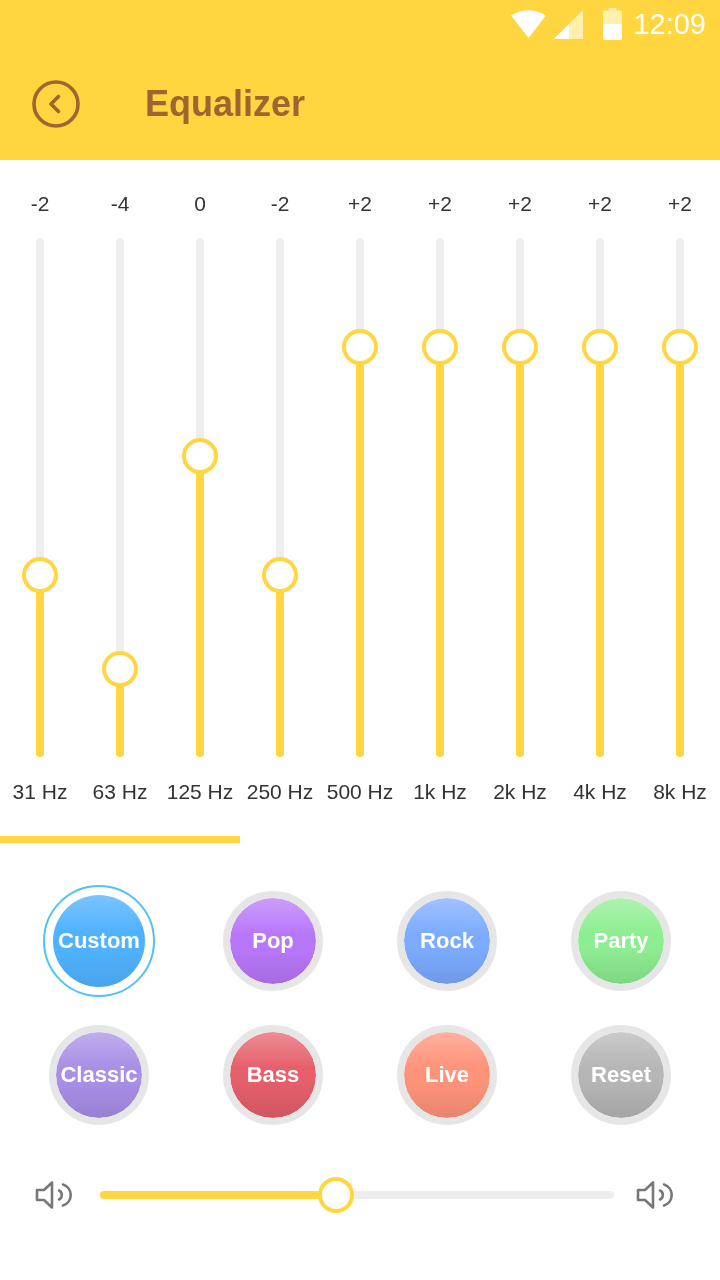  Describe the element at coordinates (357, 1195) in the screenshot. I see `volume-track` at that location.